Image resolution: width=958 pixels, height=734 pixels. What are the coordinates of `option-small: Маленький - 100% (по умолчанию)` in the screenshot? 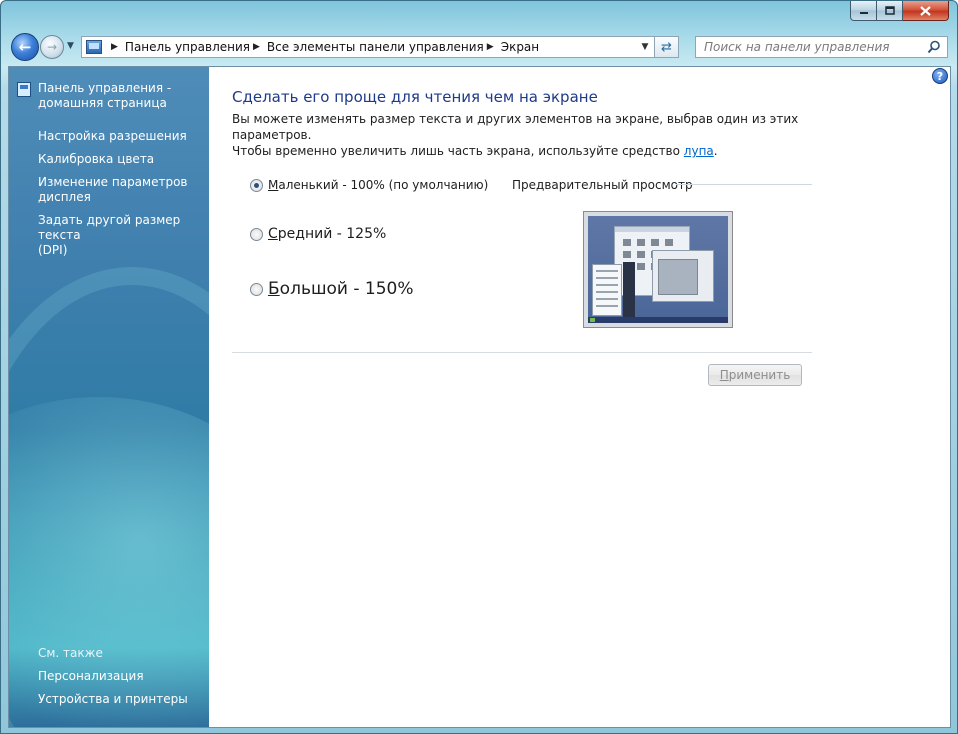 It's located at (369, 185).